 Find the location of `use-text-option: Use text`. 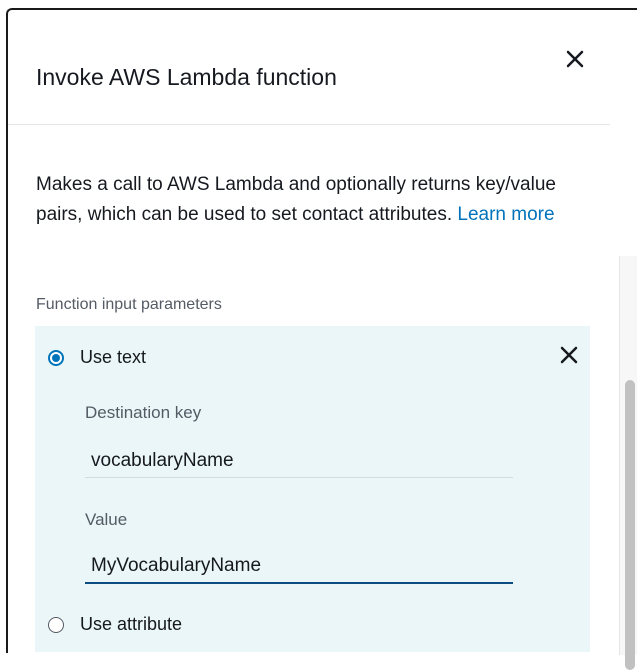

use-text-option: Use text is located at coordinates (97, 357).